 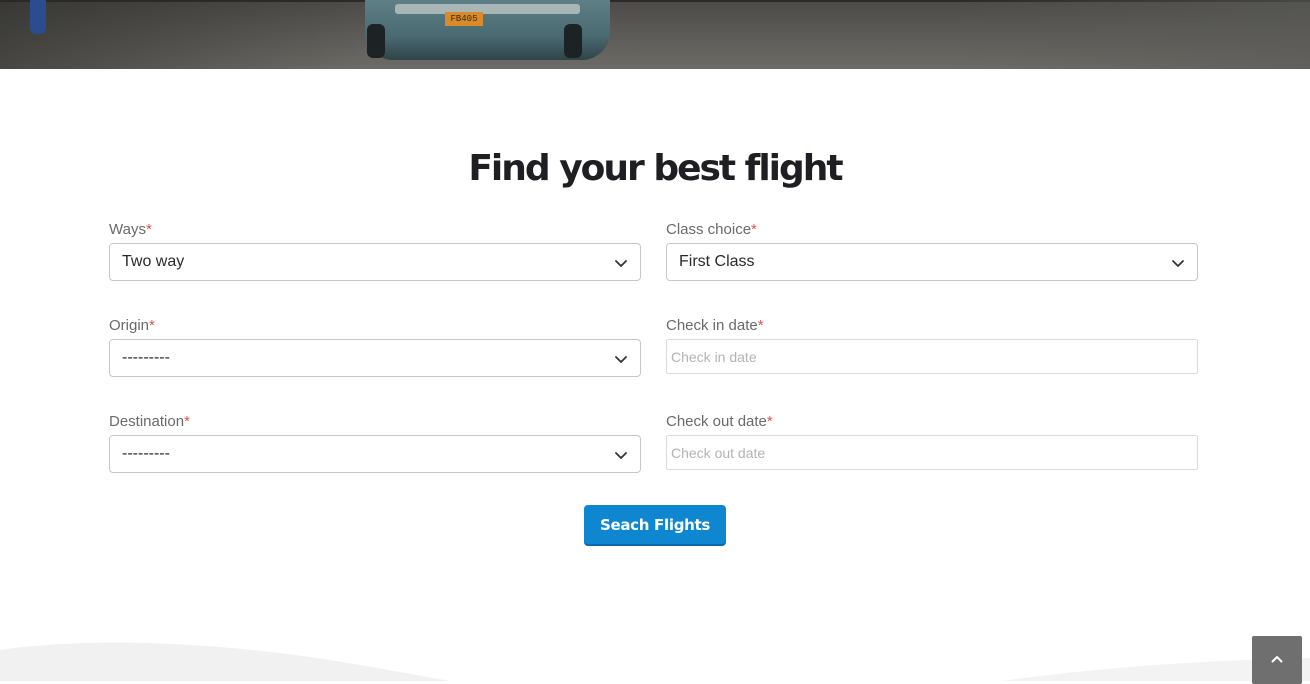 I want to click on hero-car-wheel-right, so click(x=573, y=41).